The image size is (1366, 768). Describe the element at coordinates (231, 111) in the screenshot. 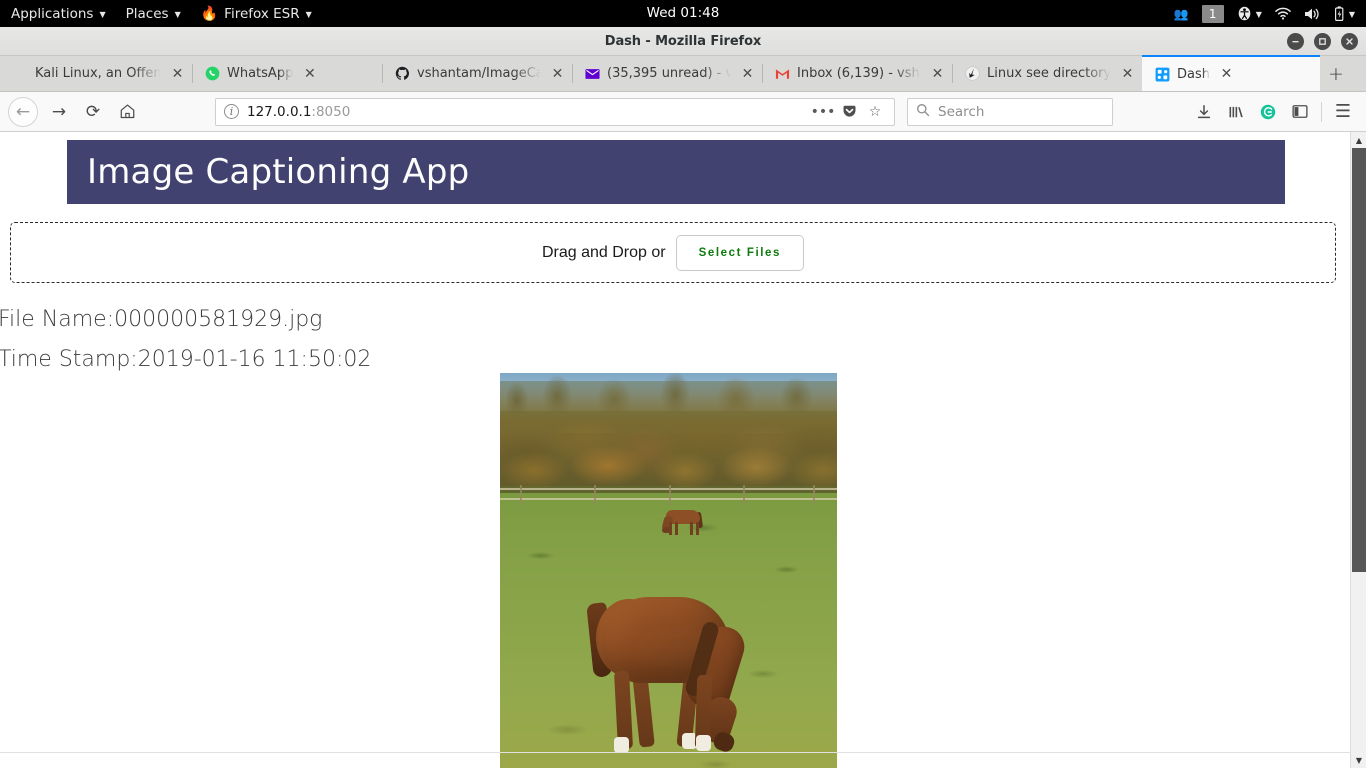

I see `site-info-icon: i` at that location.